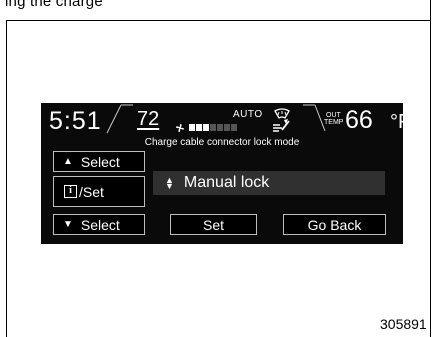 This screenshot has height=337, width=436. What do you see at coordinates (248, 114) in the screenshot?
I see `auto-label: AUTO` at bounding box center [248, 114].